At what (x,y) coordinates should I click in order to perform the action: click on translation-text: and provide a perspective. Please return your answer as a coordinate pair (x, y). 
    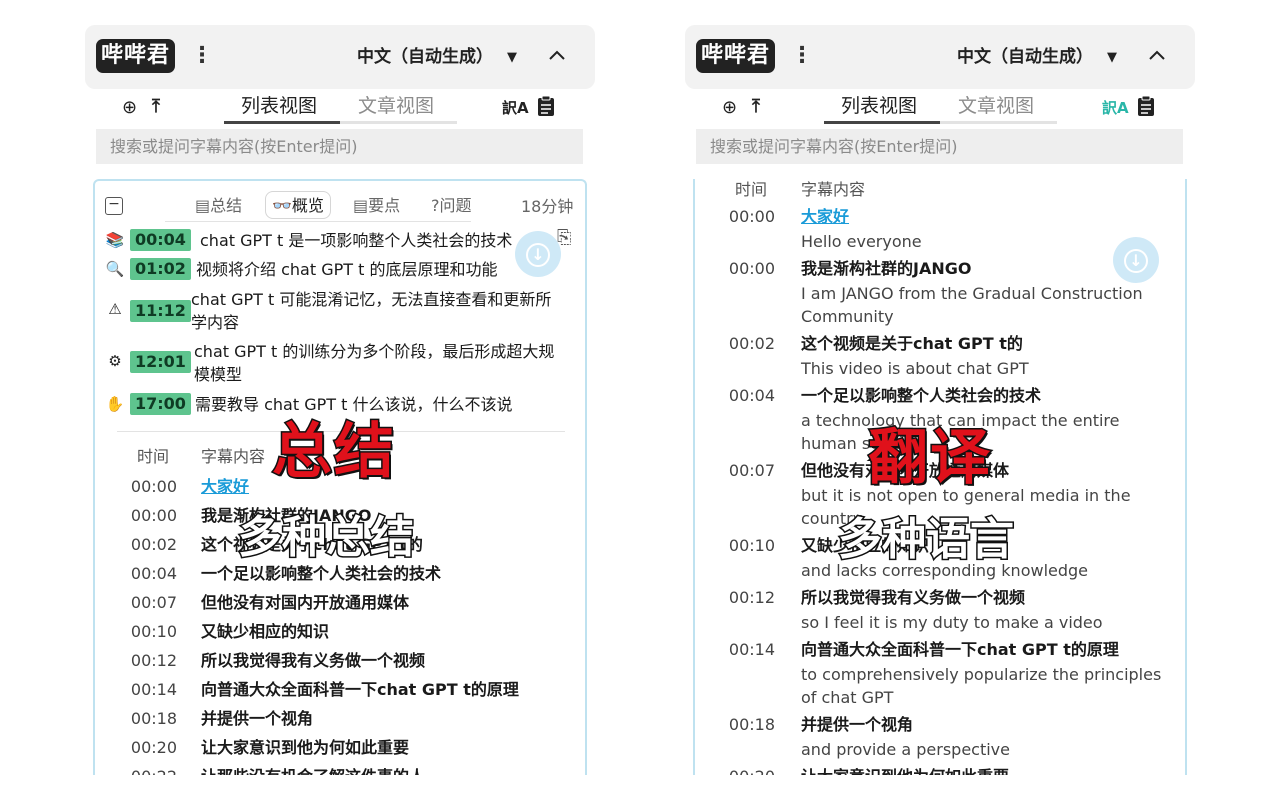
    Looking at the image, I should click on (905, 749).